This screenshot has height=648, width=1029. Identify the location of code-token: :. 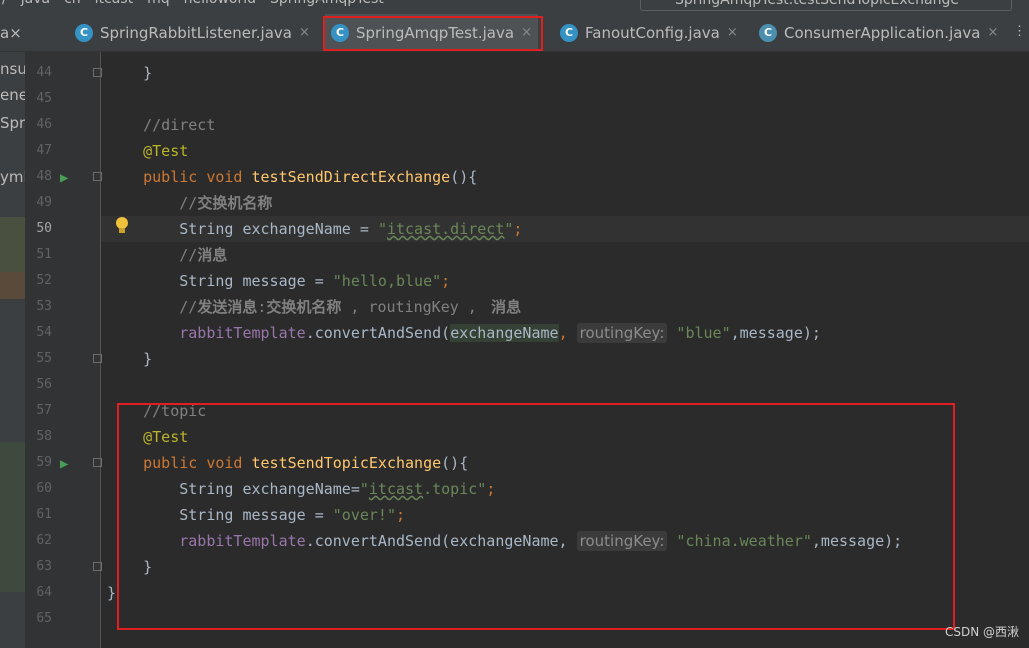
(262, 307).